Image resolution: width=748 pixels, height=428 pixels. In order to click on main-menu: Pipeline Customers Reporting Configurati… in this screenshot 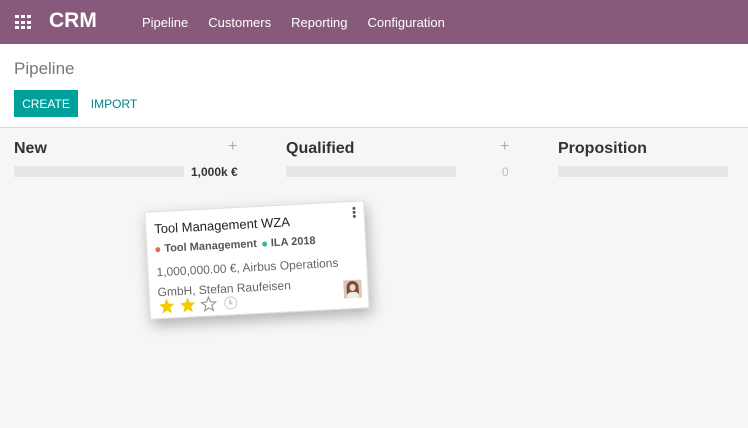, I will do `click(303, 22)`.